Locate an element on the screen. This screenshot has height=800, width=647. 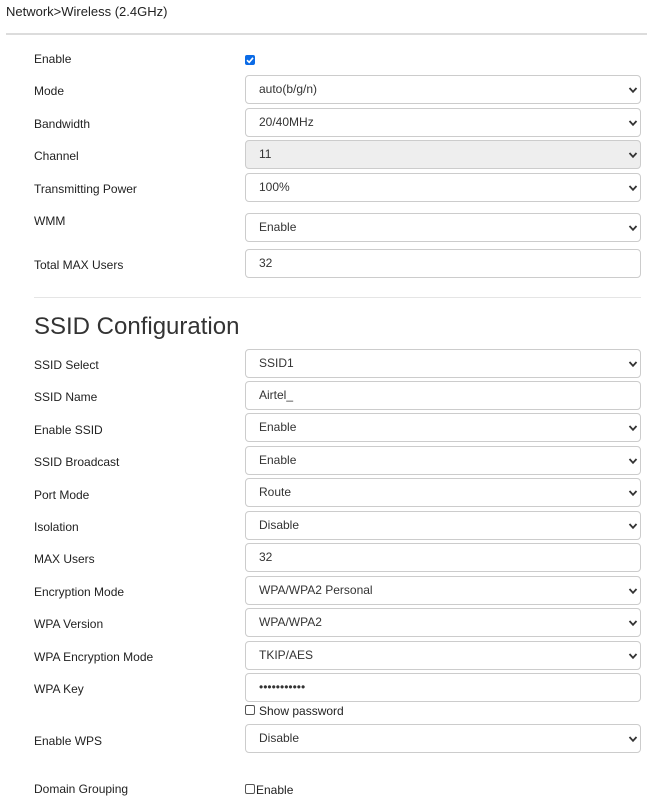
domain-grouping-enable-label: Enable is located at coordinates (275, 790).